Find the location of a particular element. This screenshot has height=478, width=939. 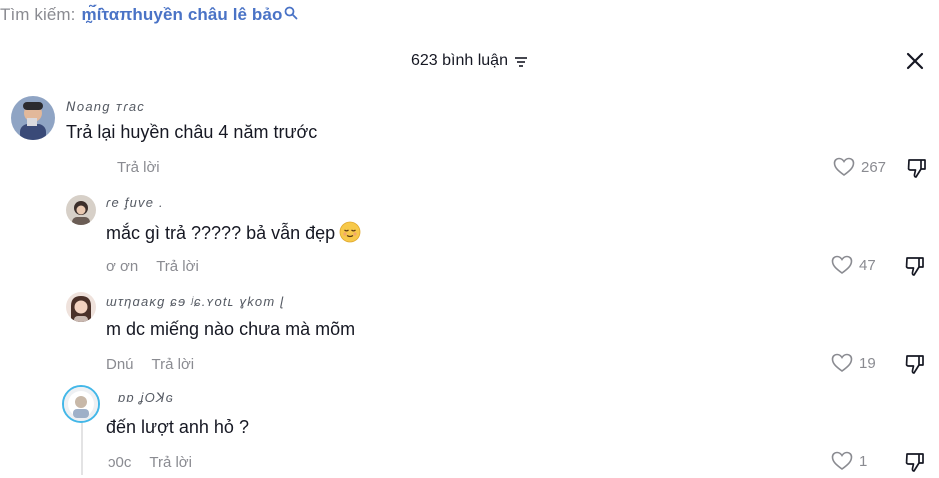

comment-text: đến lượt anh hỏ ? is located at coordinates (177, 427).